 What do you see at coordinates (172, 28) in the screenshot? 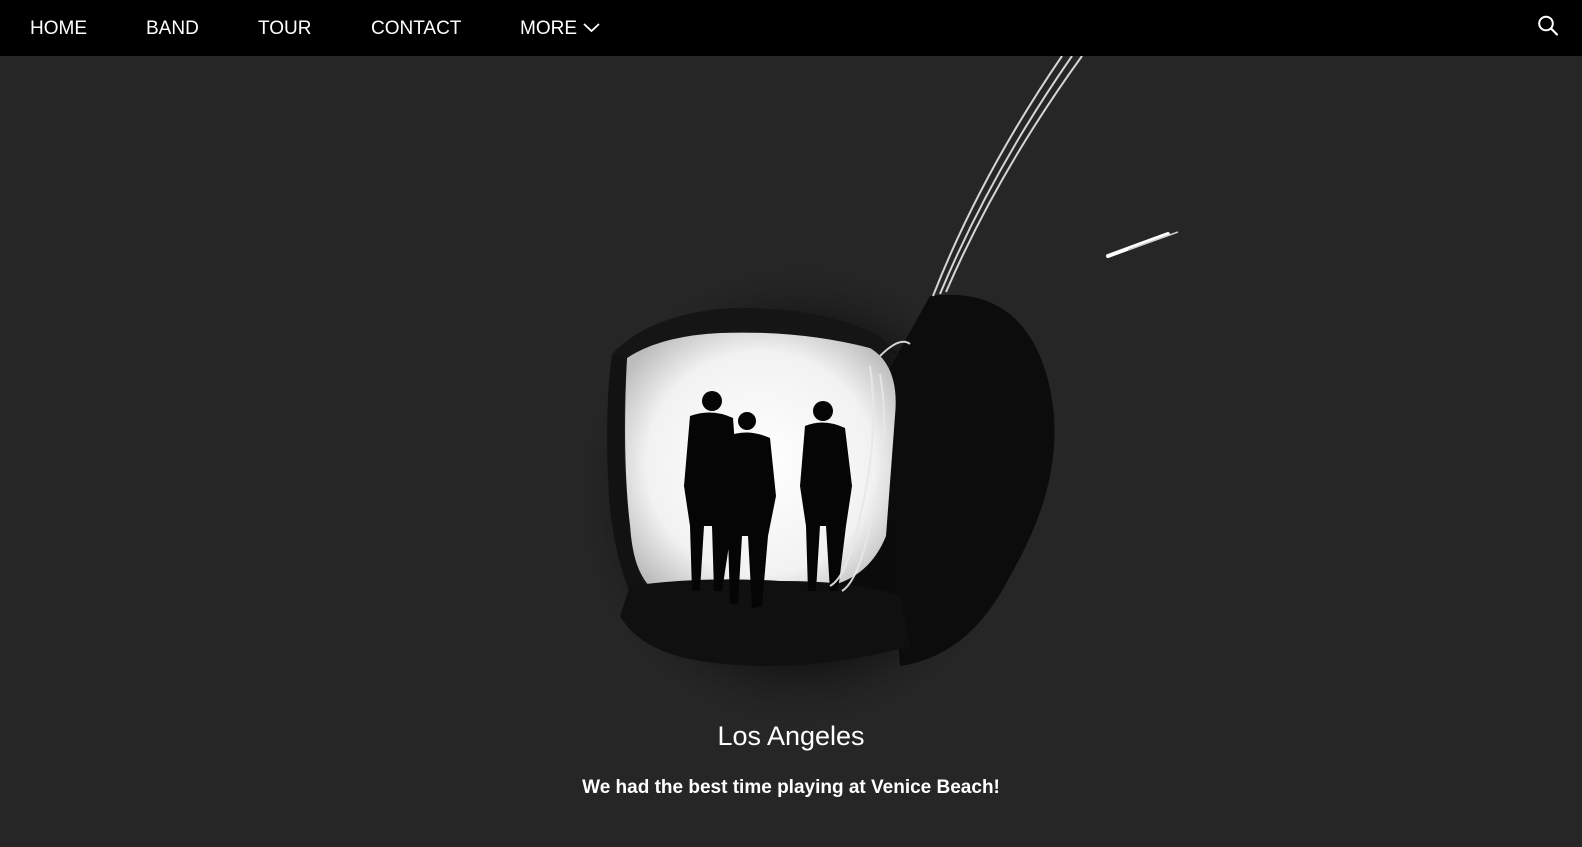
I see `nav-band-link: BAND` at bounding box center [172, 28].